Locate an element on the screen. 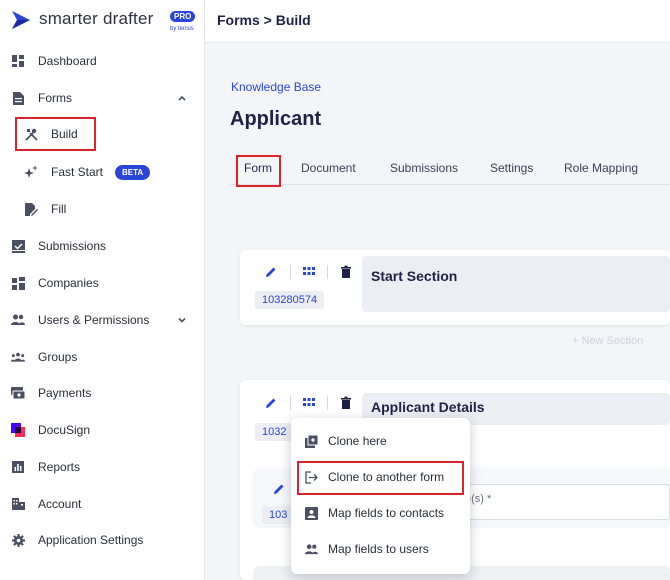  sidebar-item-submissions: Submissions is located at coordinates (102, 246).